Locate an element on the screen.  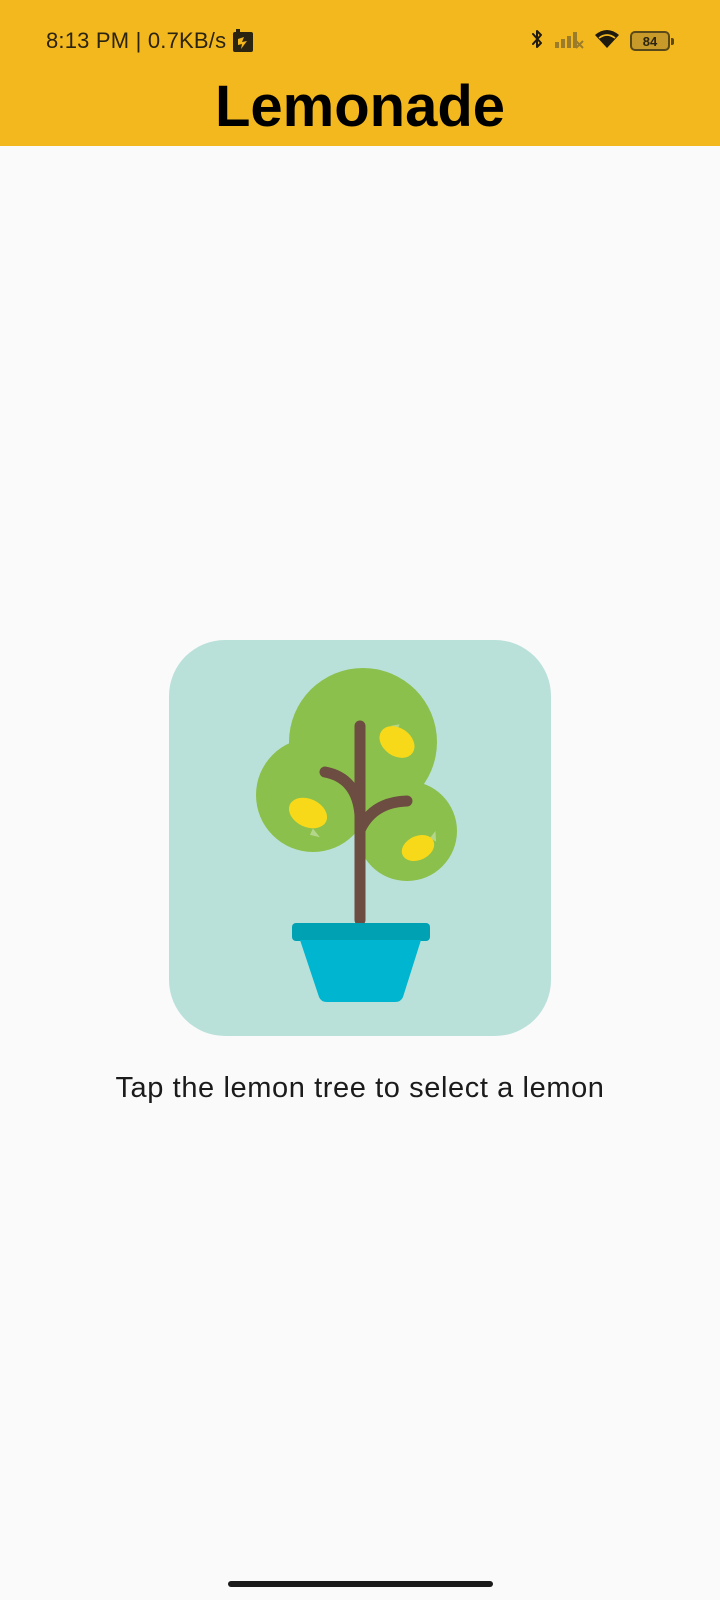
status-right: 84 is located at coordinates (602, 41).